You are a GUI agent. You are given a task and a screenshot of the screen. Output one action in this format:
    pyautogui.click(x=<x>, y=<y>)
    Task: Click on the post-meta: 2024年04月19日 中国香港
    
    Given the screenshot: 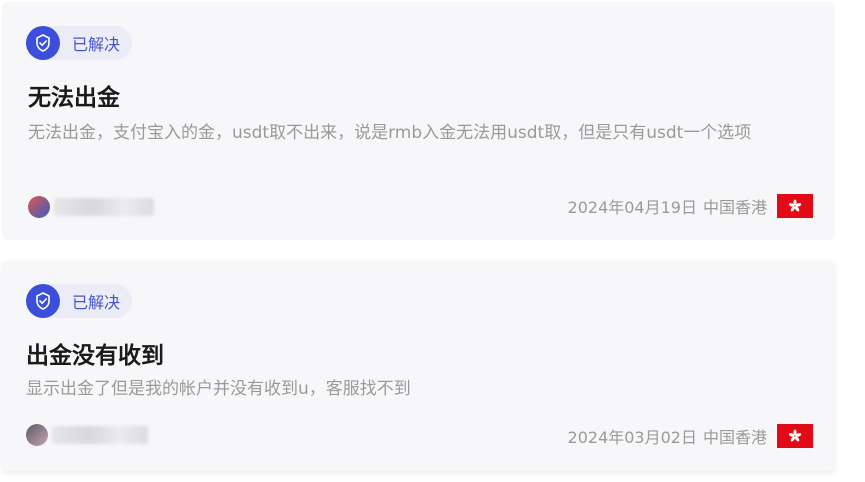 What is the action you would take?
    pyautogui.click(x=690, y=206)
    